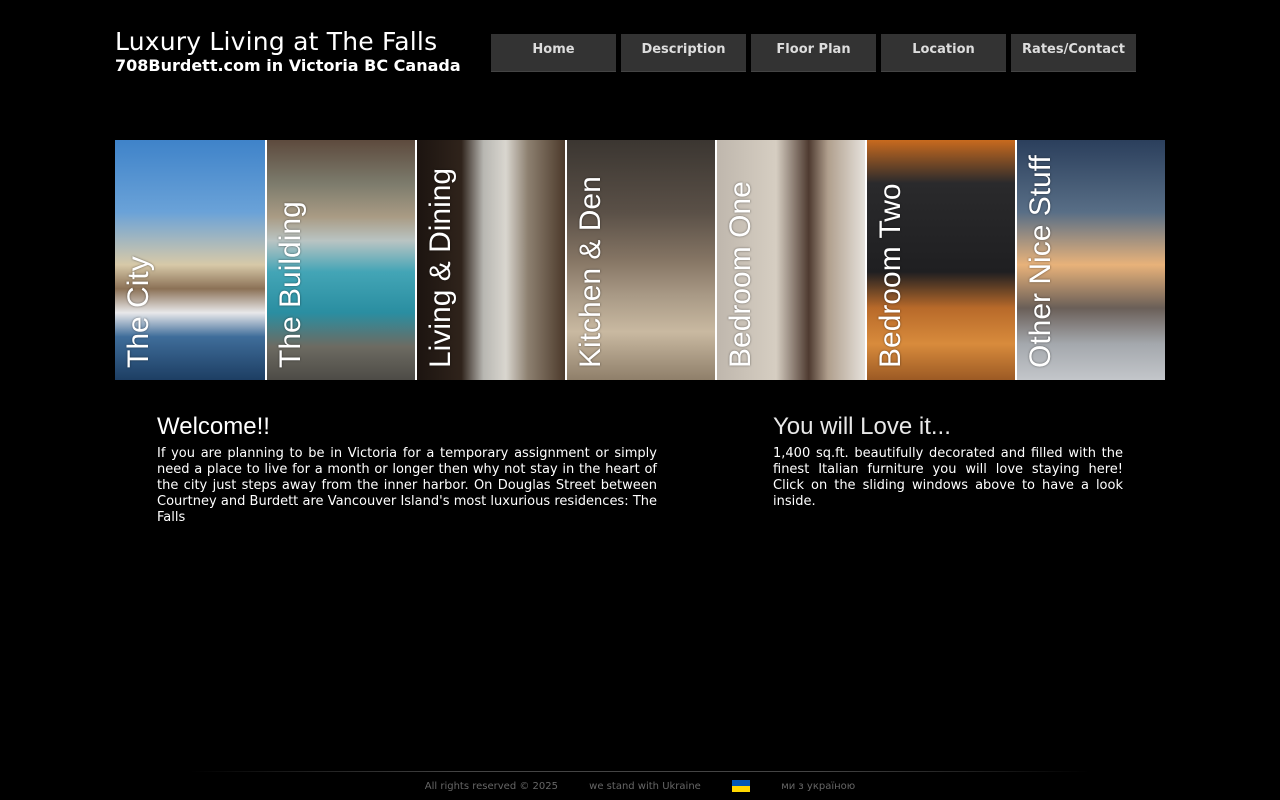 The width and height of the screenshot is (1280, 800). I want to click on nav-description: Description, so click(683, 53).